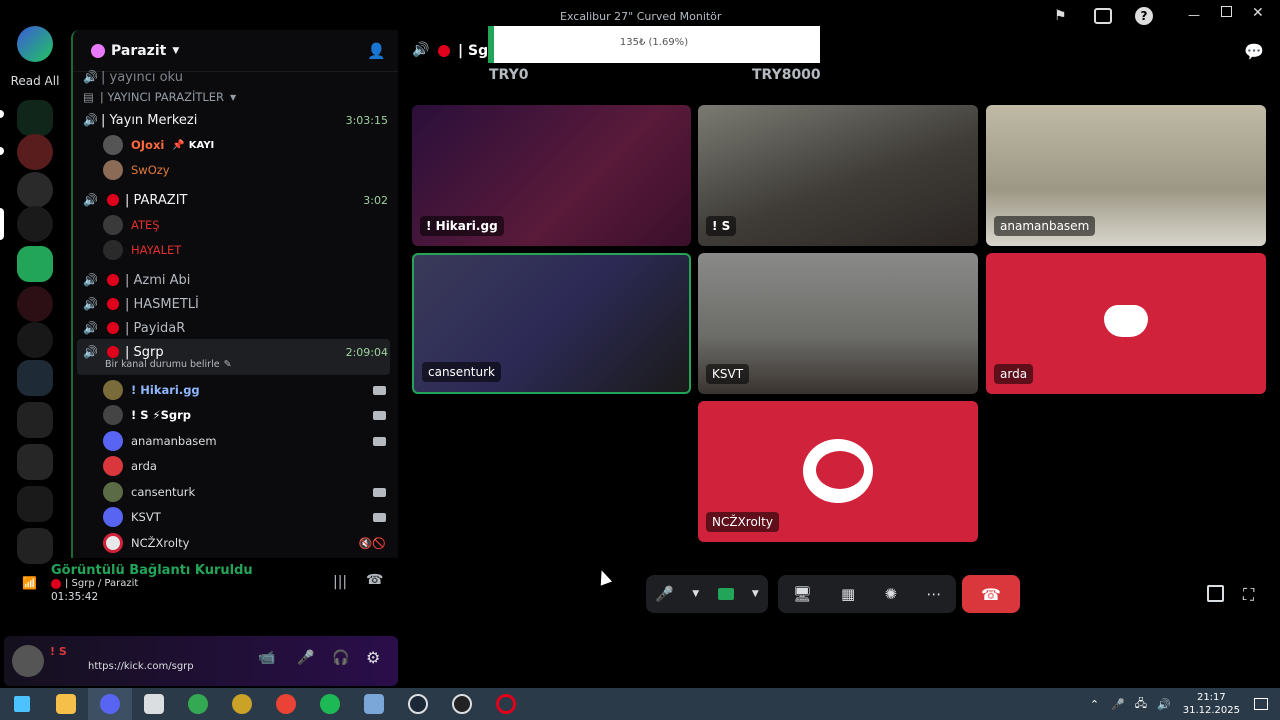 The image size is (1280, 720). I want to click on chat-icon: 💬, so click(1254, 51).